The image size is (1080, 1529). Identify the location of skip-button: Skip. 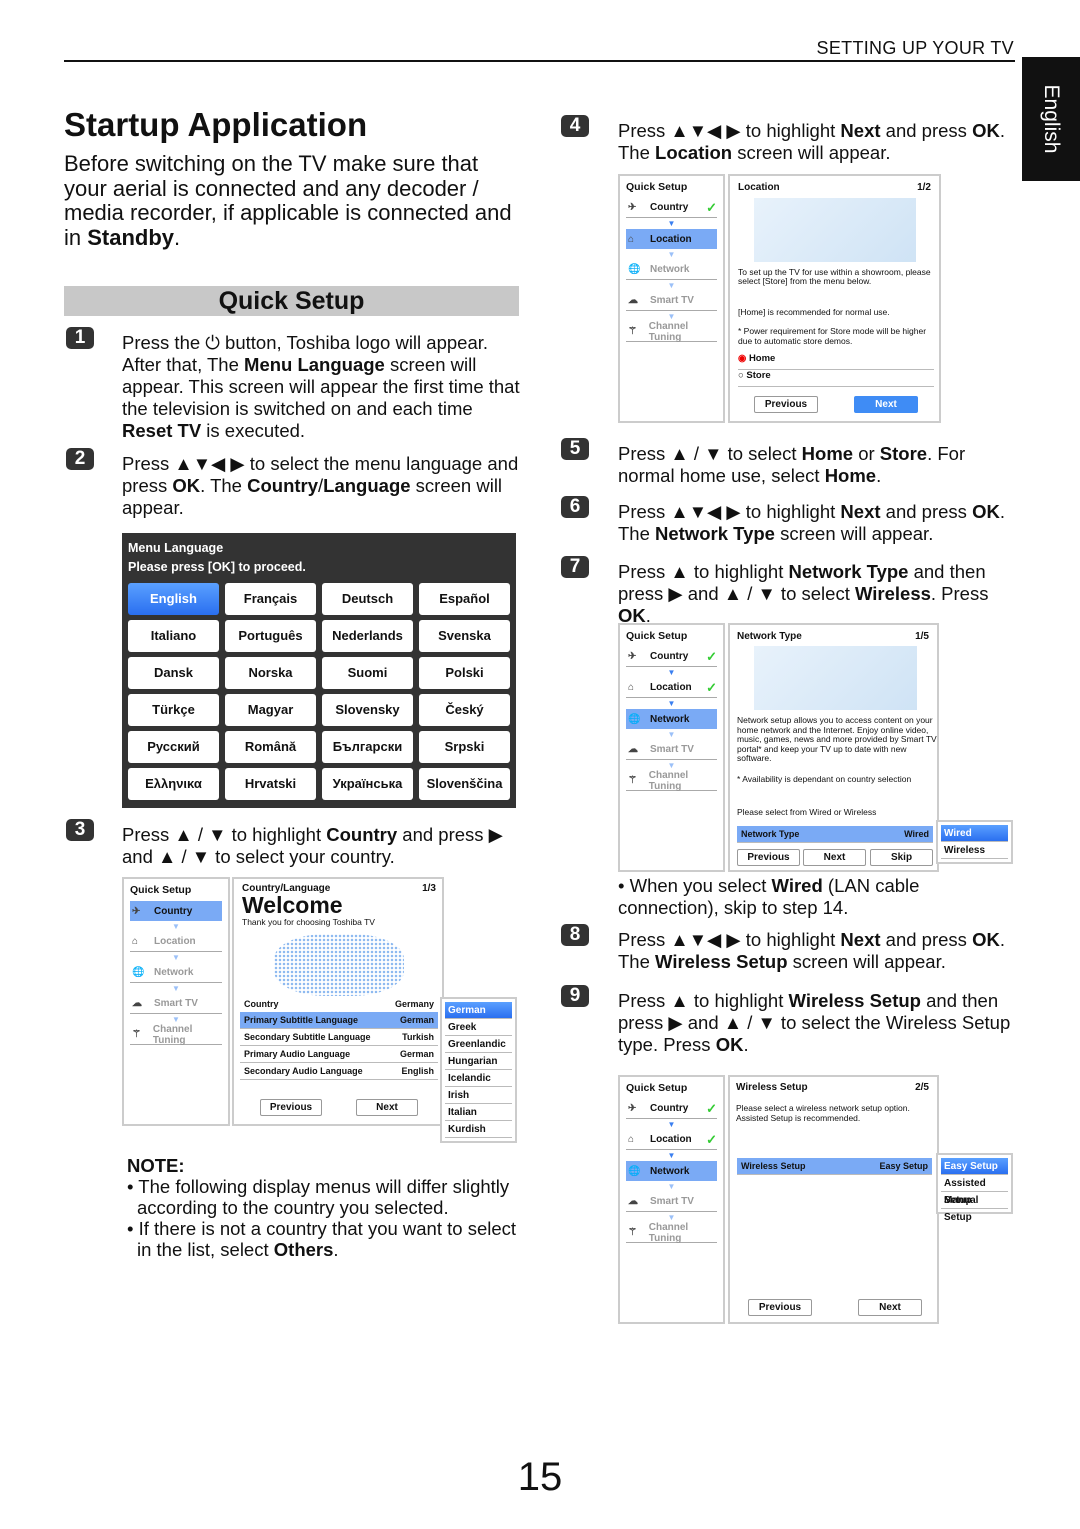
(901, 857).